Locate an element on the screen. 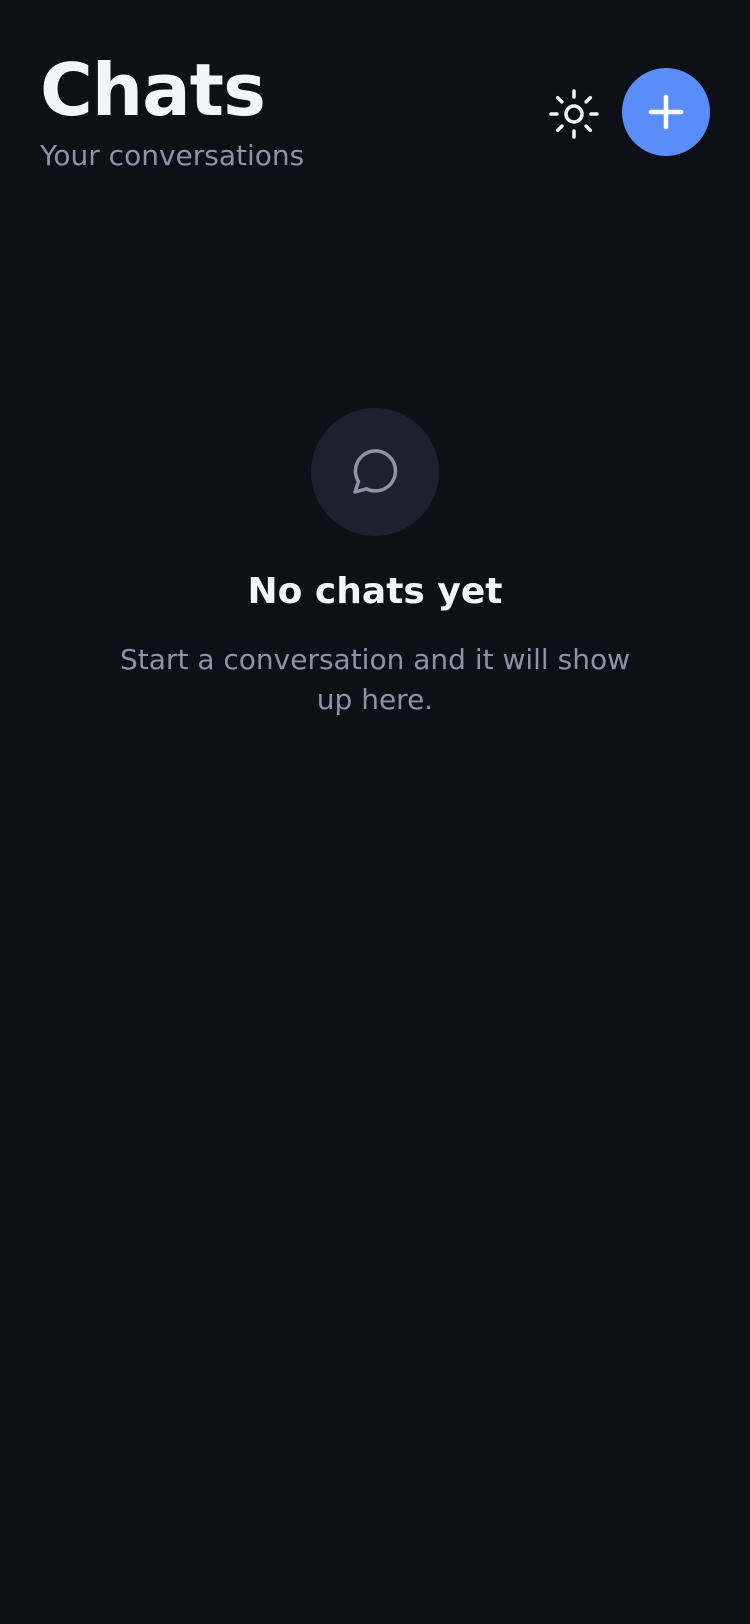 This screenshot has height=1624, width=750. new-chat-button is located at coordinates (666, 112).